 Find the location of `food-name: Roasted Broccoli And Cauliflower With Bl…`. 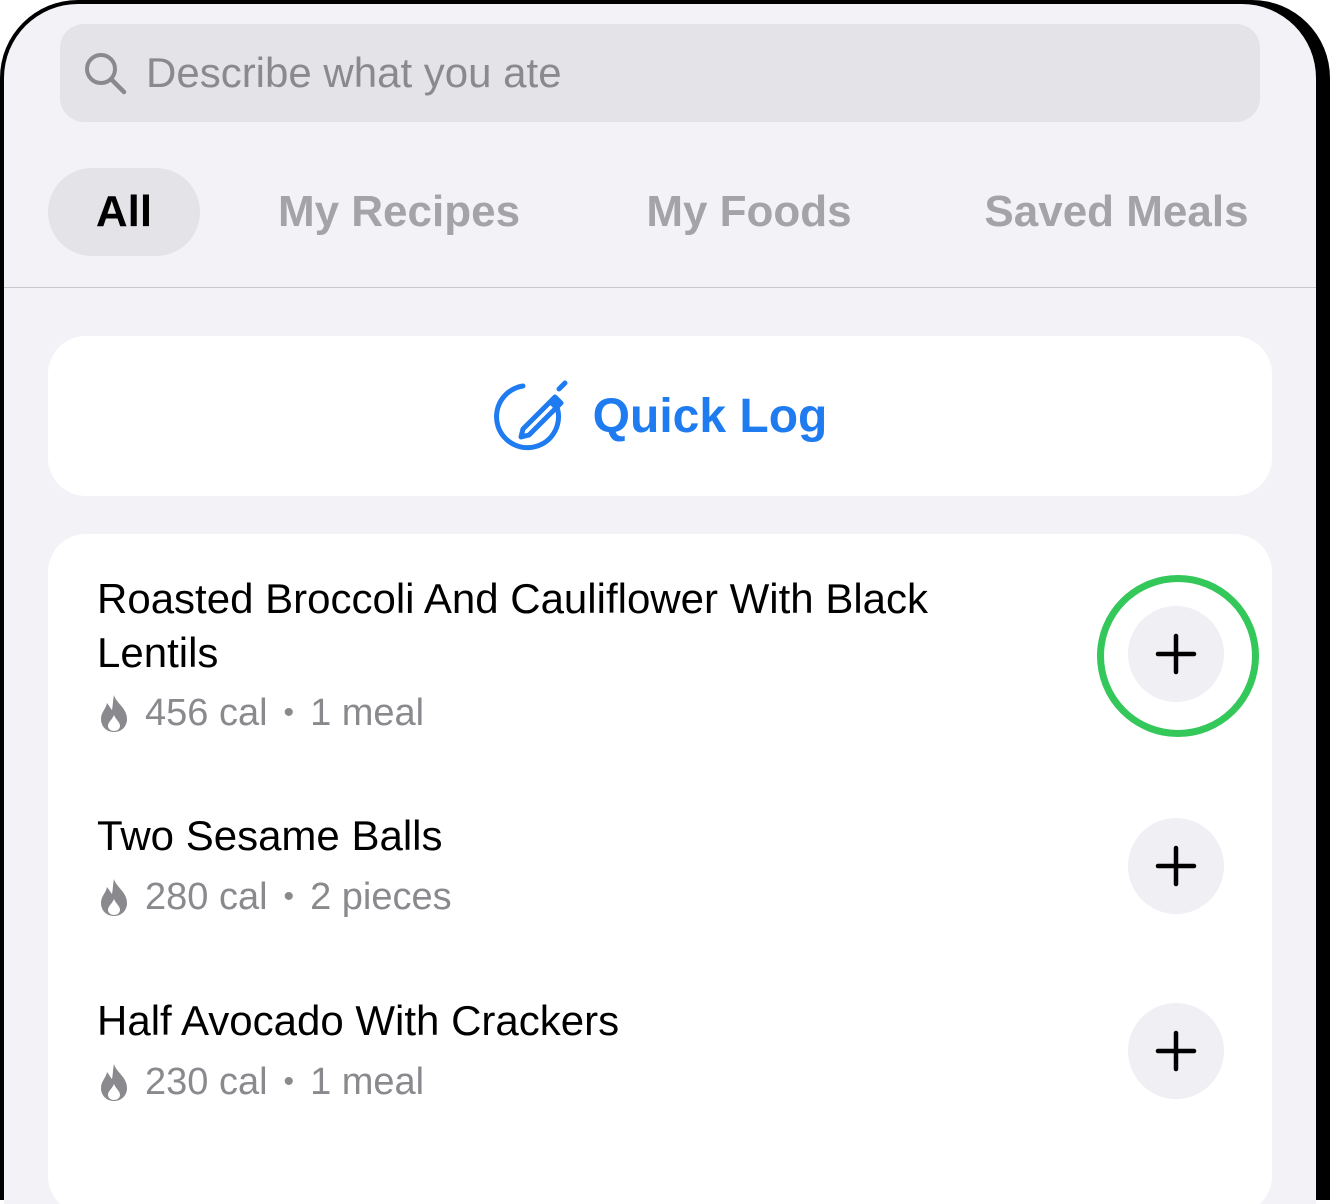

food-name: Roasted Broccoli And Cauliflower With Bl… is located at coordinates (513, 625).